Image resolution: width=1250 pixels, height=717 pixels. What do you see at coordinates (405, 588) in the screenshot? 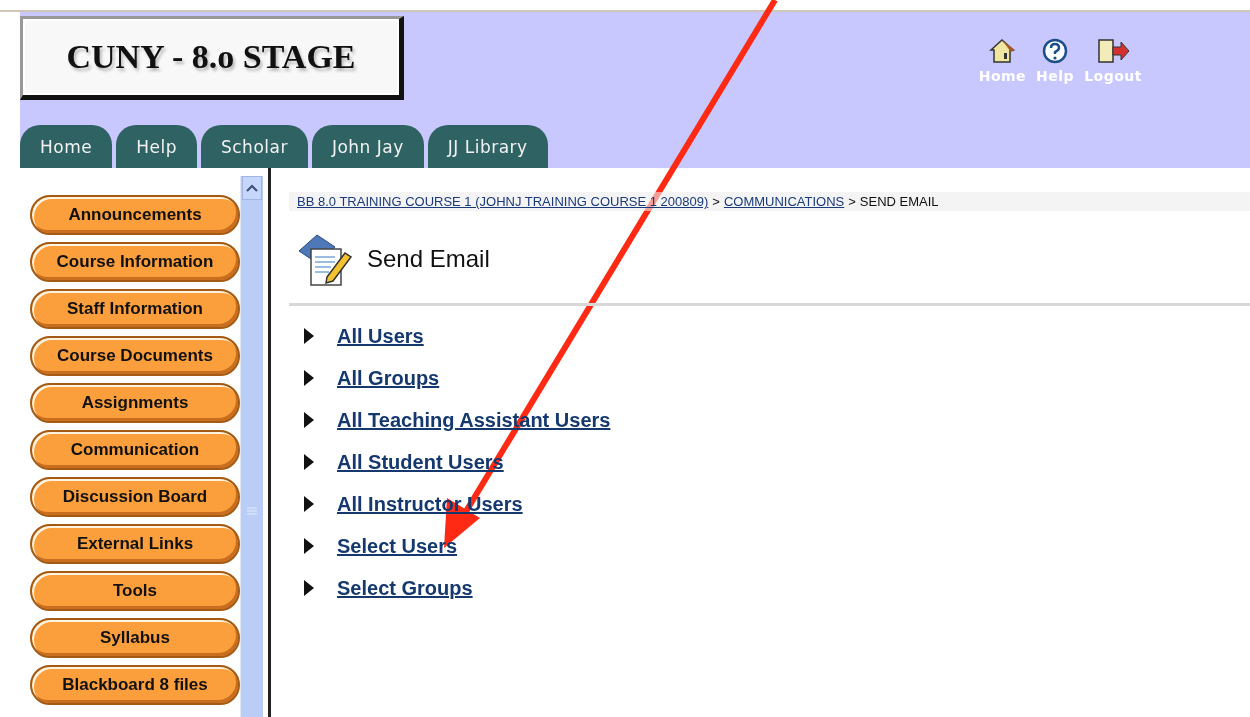
I see `recipient-option-link: Select Groups` at bounding box center [405, 588].